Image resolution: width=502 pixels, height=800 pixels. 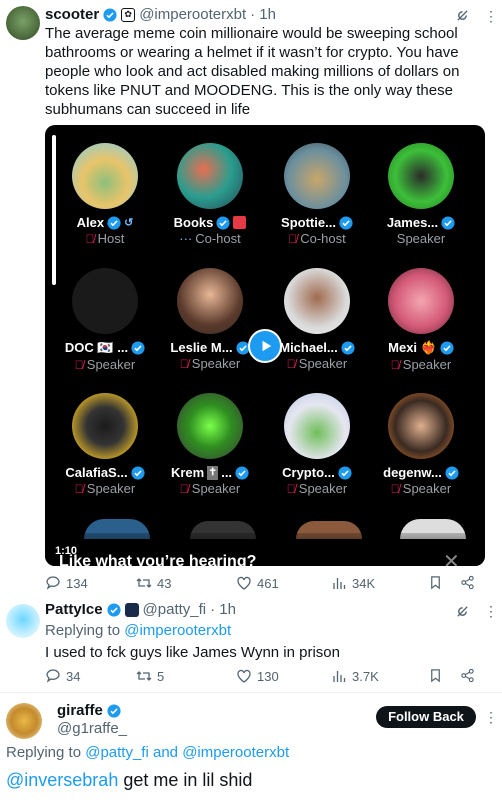 I want to click on speaker-card: CalafiaS... 🎙̸ Speaker, so click(x=105, y=444).